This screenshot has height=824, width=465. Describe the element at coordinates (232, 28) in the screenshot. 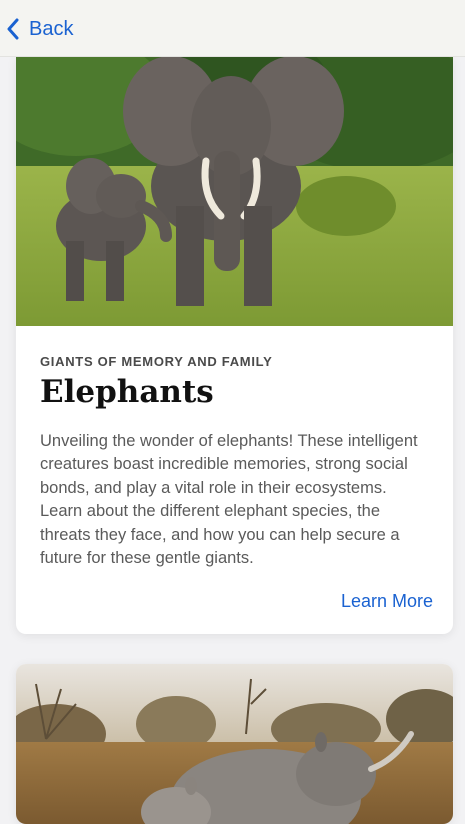

I see `navigation-bar: Back` at that location.